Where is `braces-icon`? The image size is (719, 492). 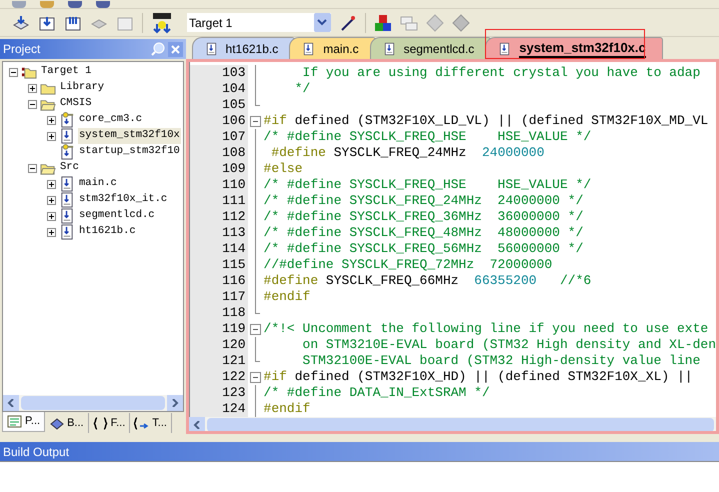 braces-icon is located at coordinates (100, 423).